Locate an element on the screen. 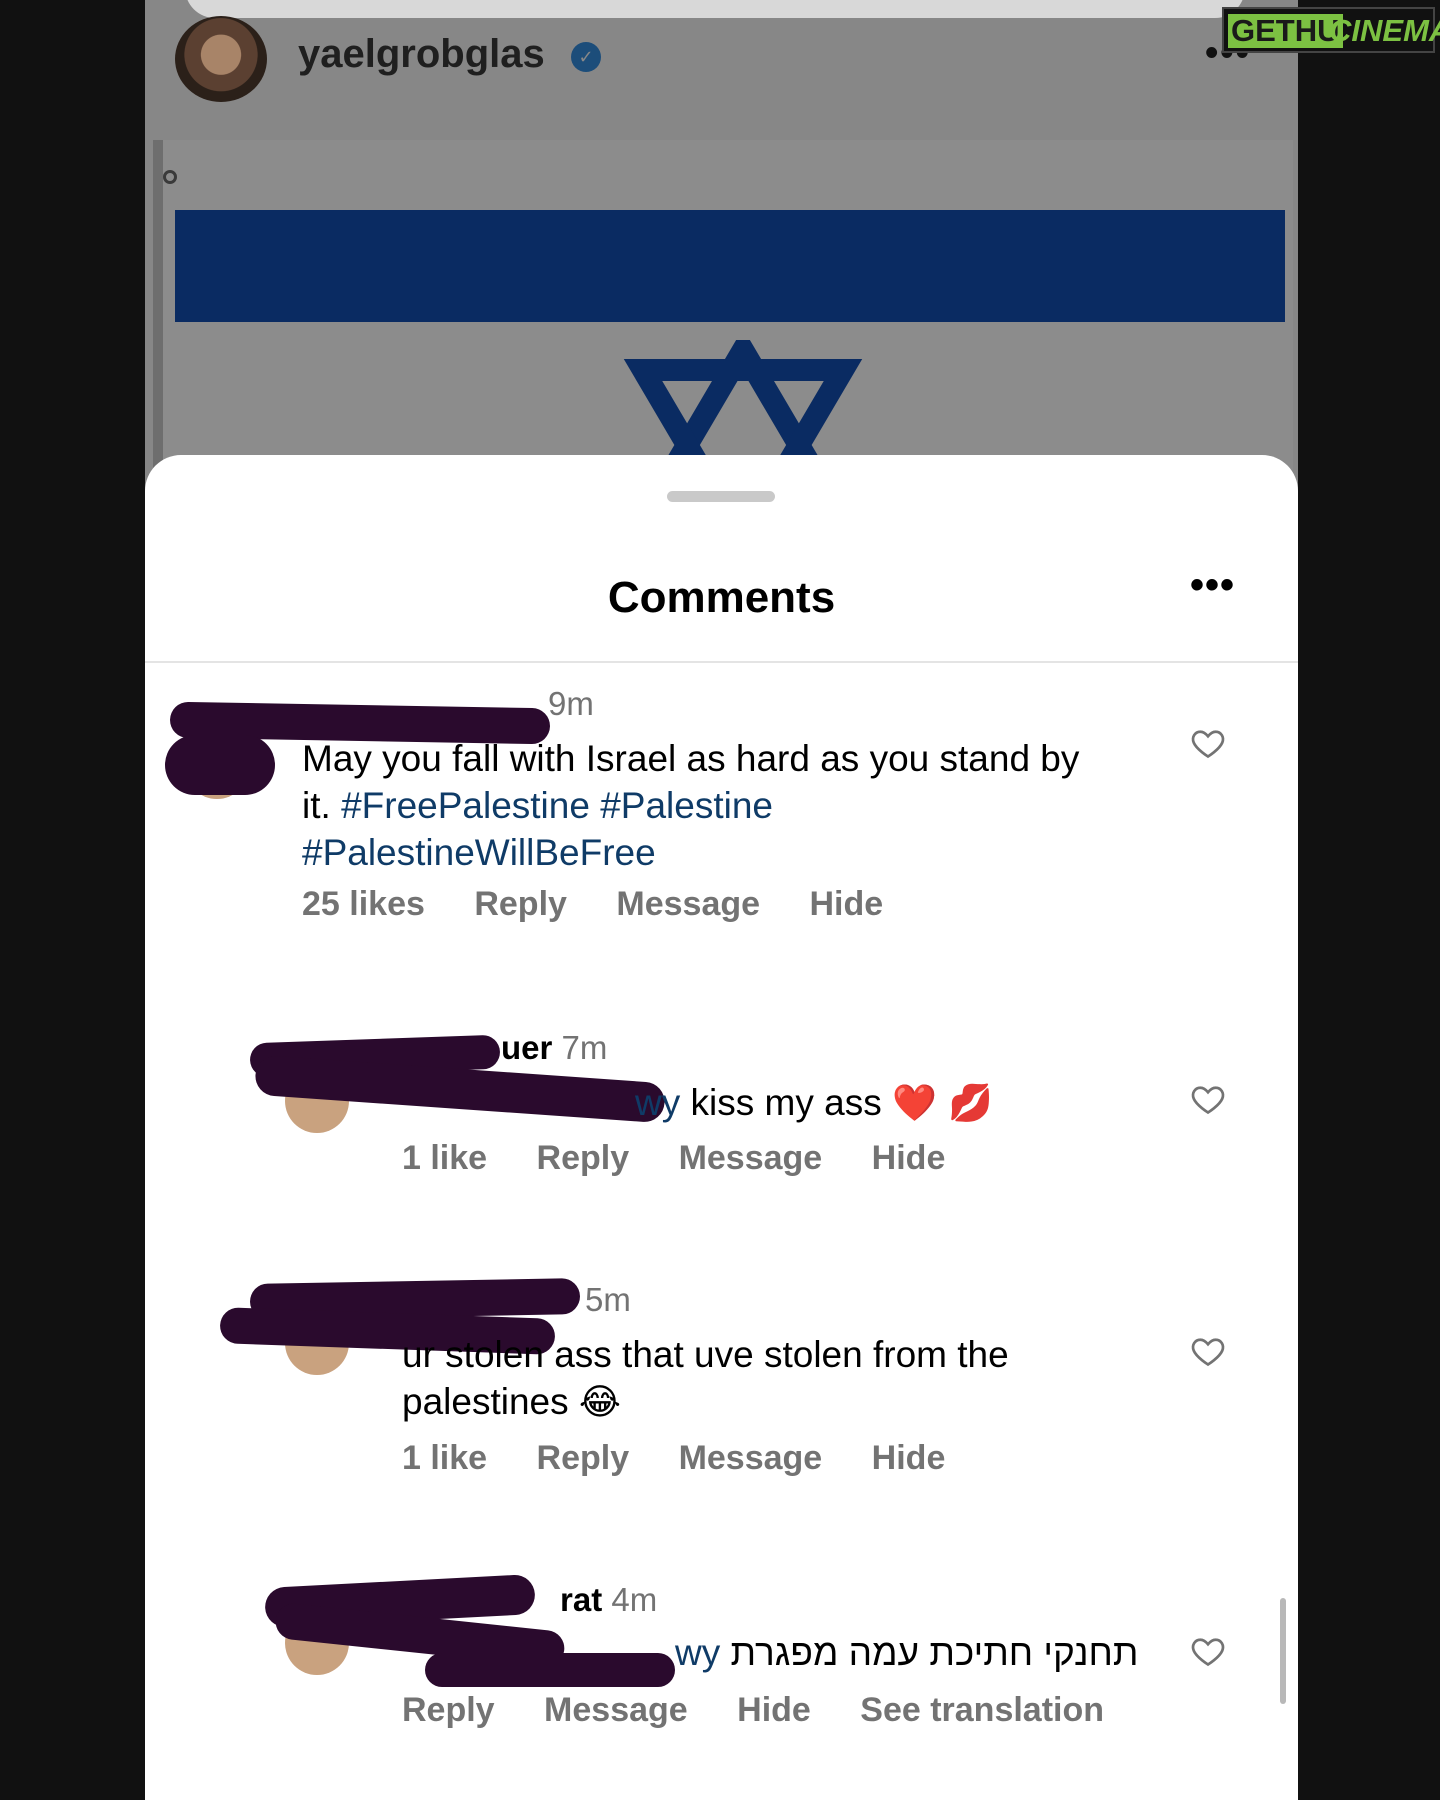 The height and width of the screenshot is (1800, 1440). comment-time: 9m is located at coordinates (571, 703).